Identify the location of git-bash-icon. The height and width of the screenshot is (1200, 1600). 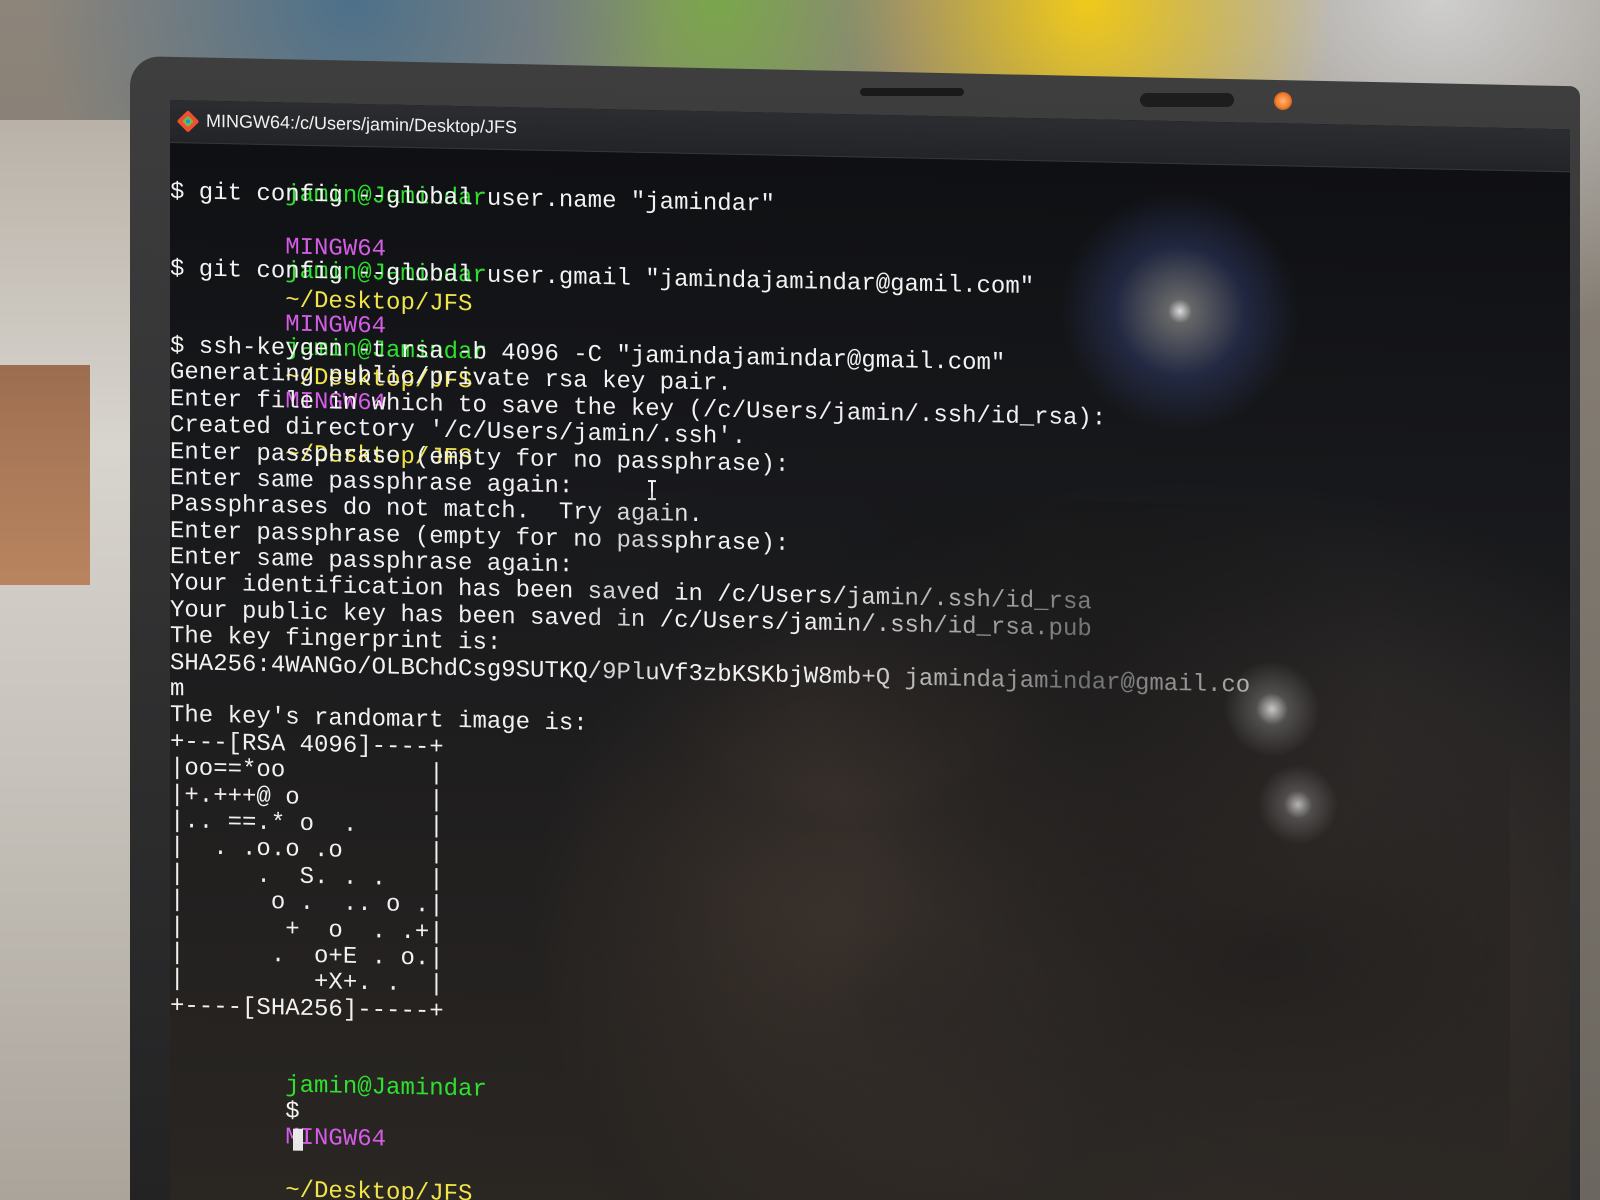
(188, 121).